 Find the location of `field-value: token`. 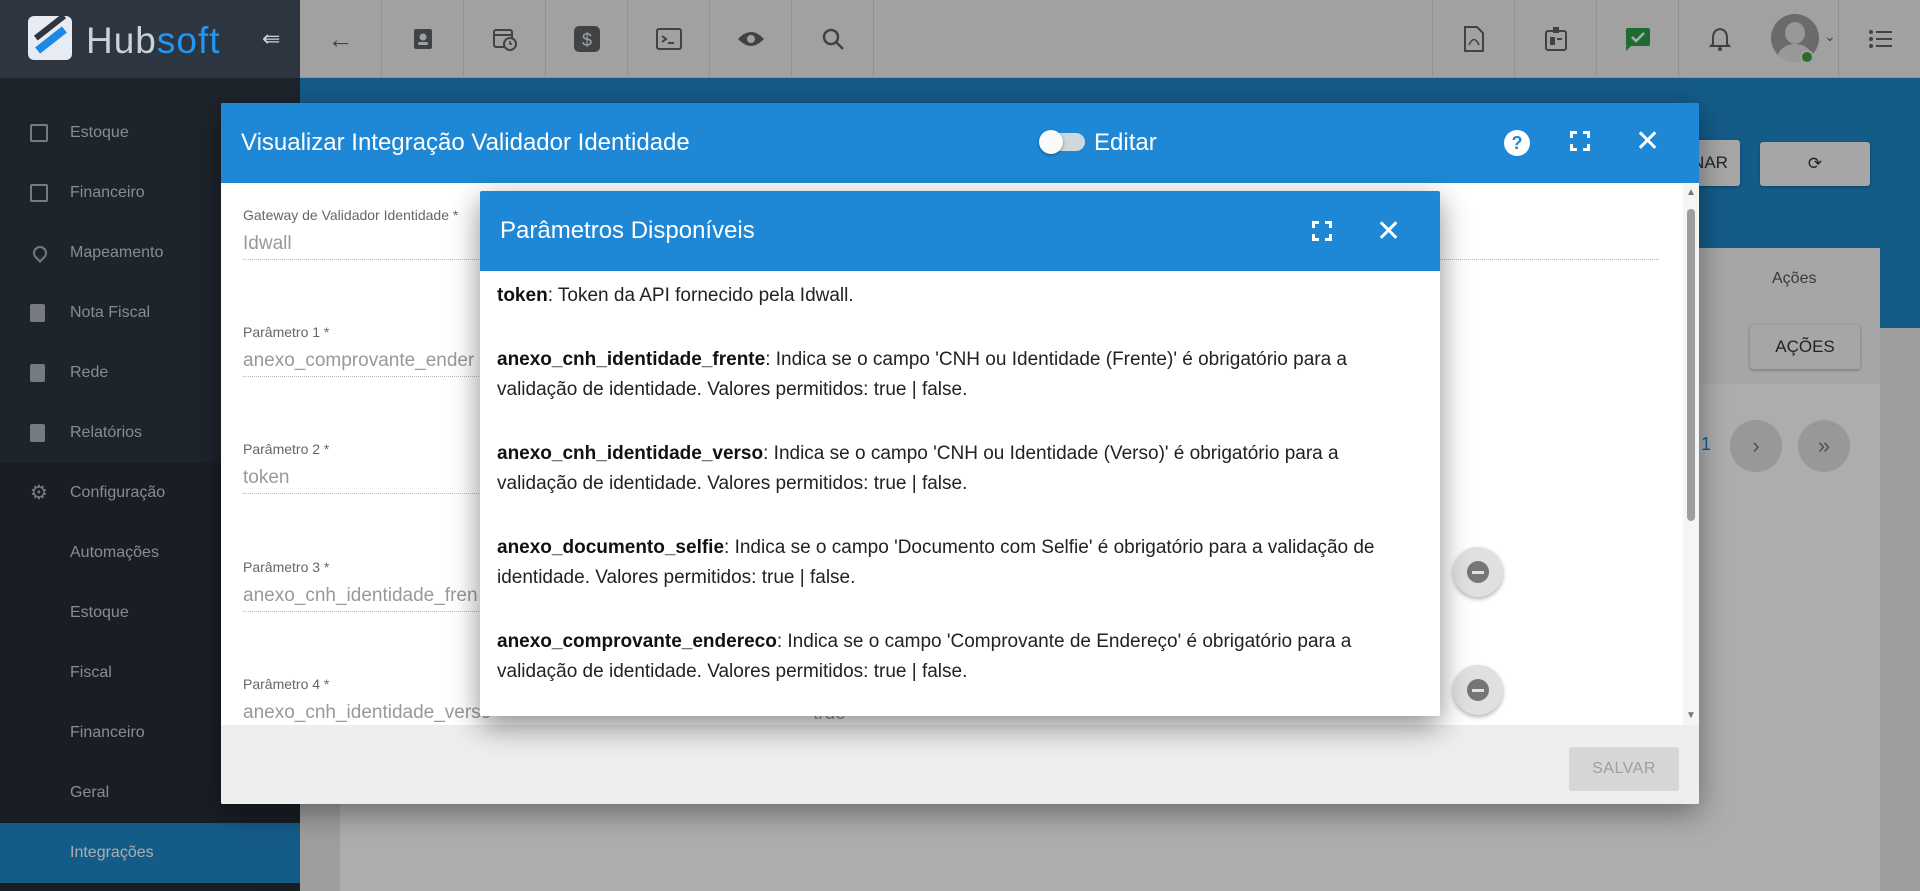

field-value: token is located at coordinates (266, 477).